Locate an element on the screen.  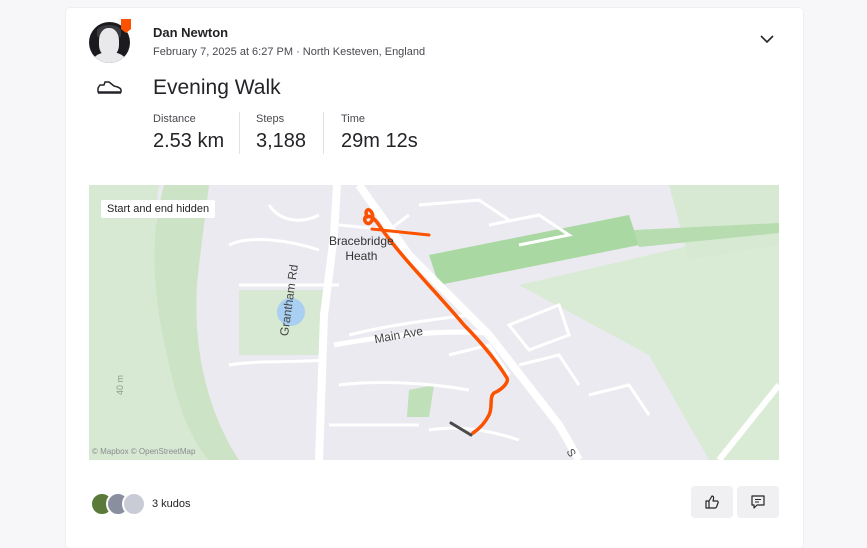
activity-title: Evening Walk is located at coordinates (217, 88).